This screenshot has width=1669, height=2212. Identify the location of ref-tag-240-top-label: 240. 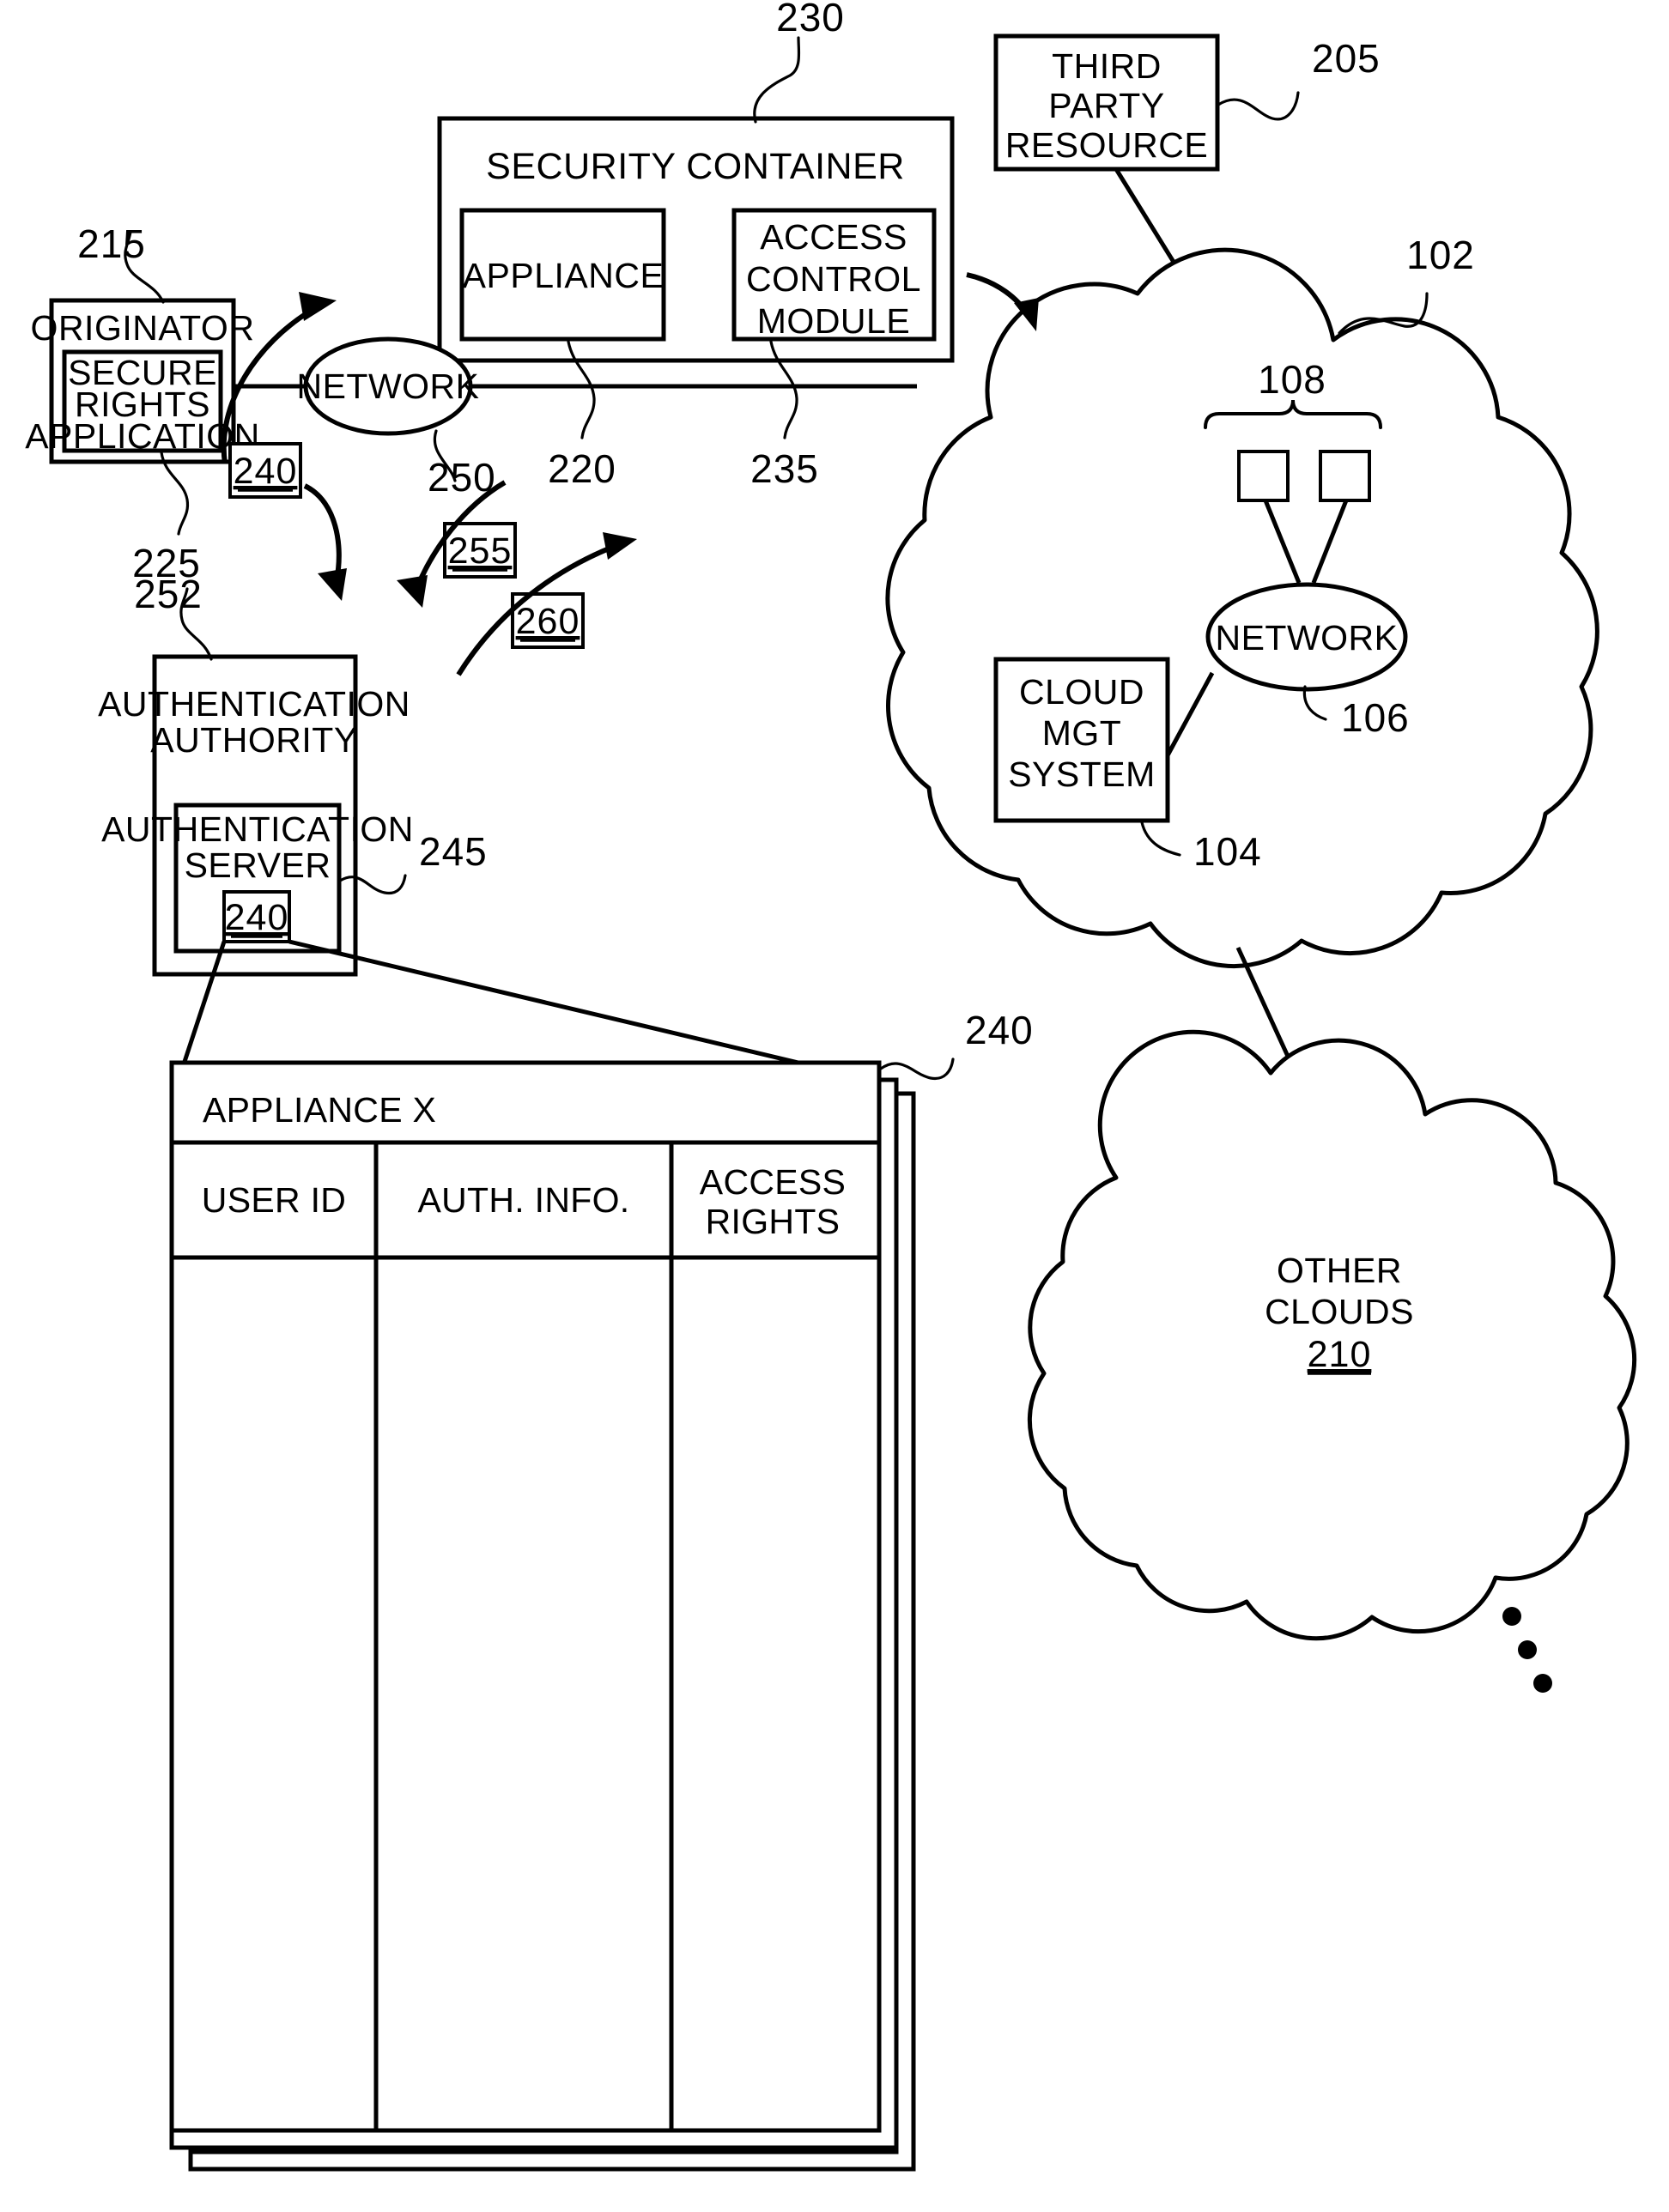
(266, 471).